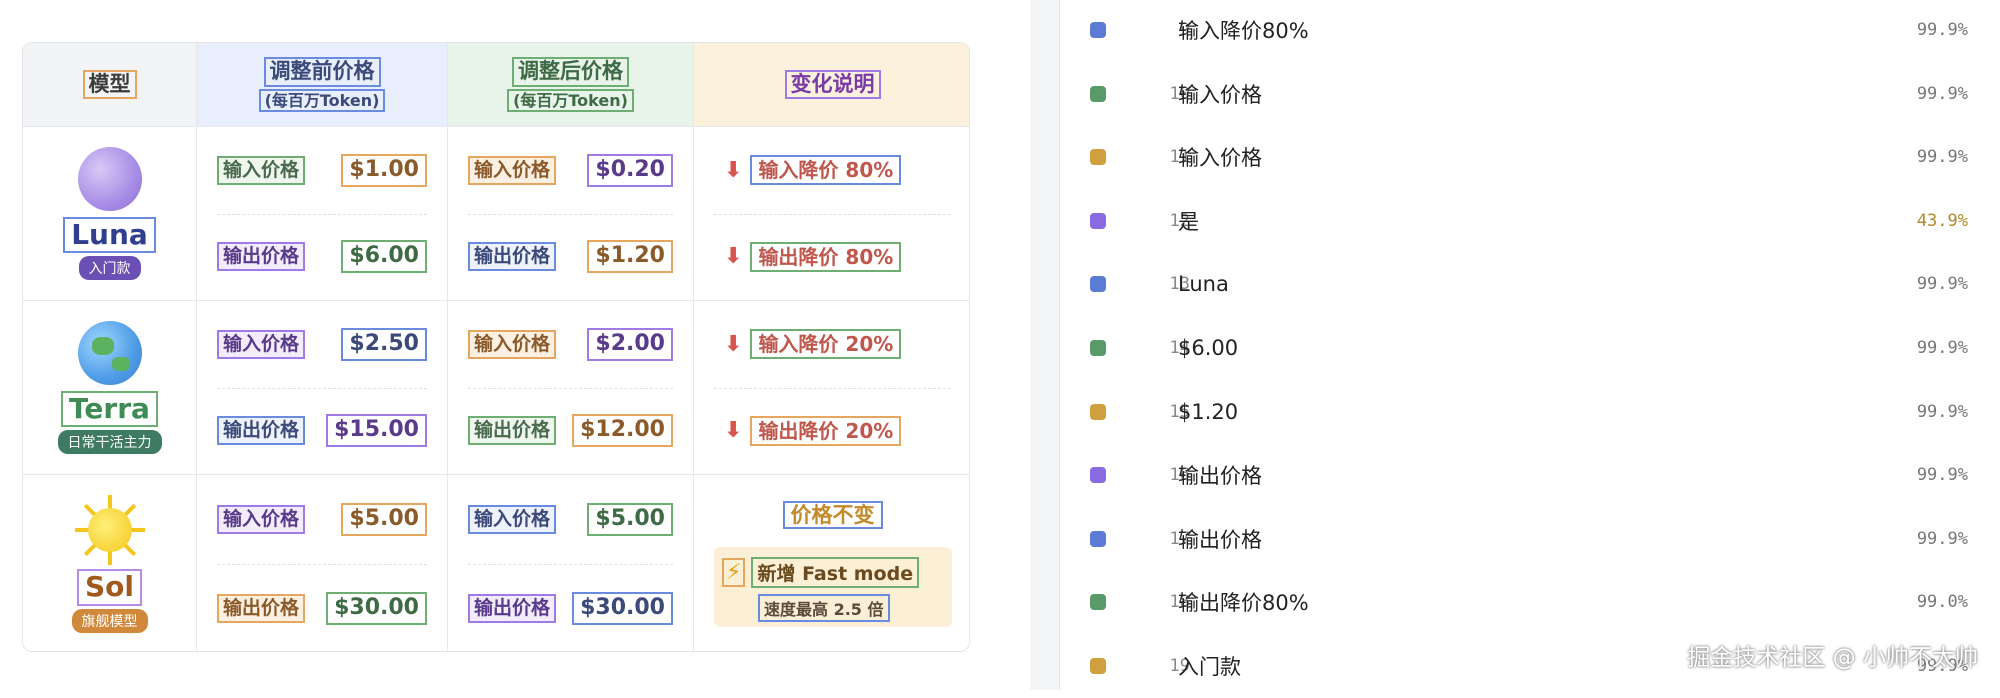 The image size is (2000, 698). What do you see at coordinates (109, 620) in the screenshot?
I see `model-tag: 旗舰模型` at bounding box center [109, 620].